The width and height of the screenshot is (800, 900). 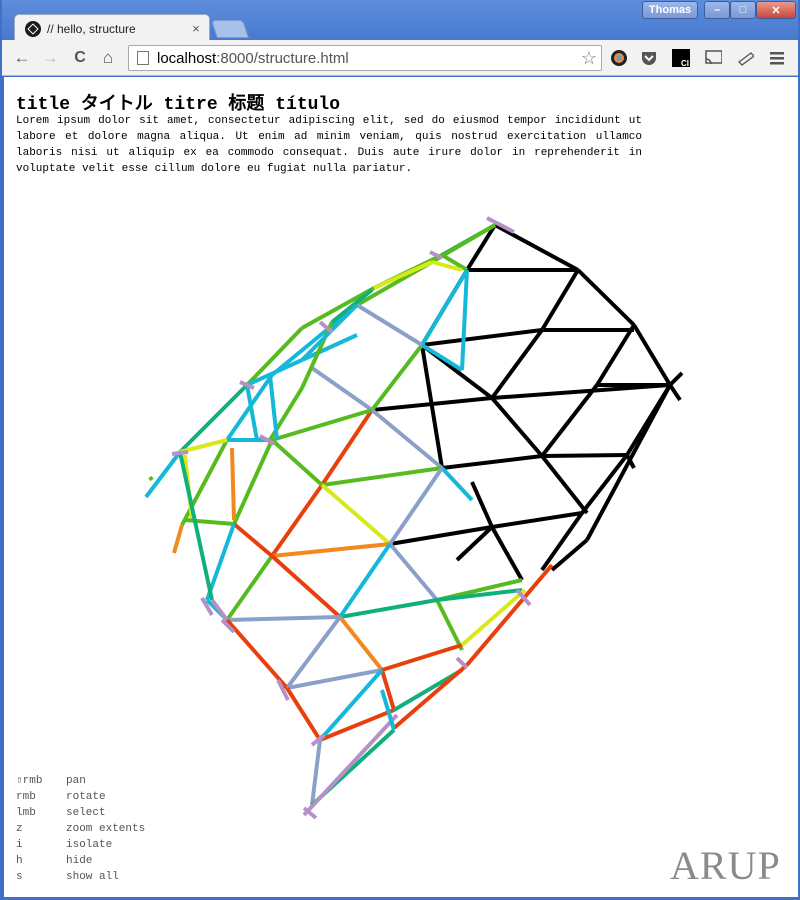 What do you see at coordinates (196, 28) in the screenshot?
I see `tab-close-icon: ×` at bounding box center [196, 28].